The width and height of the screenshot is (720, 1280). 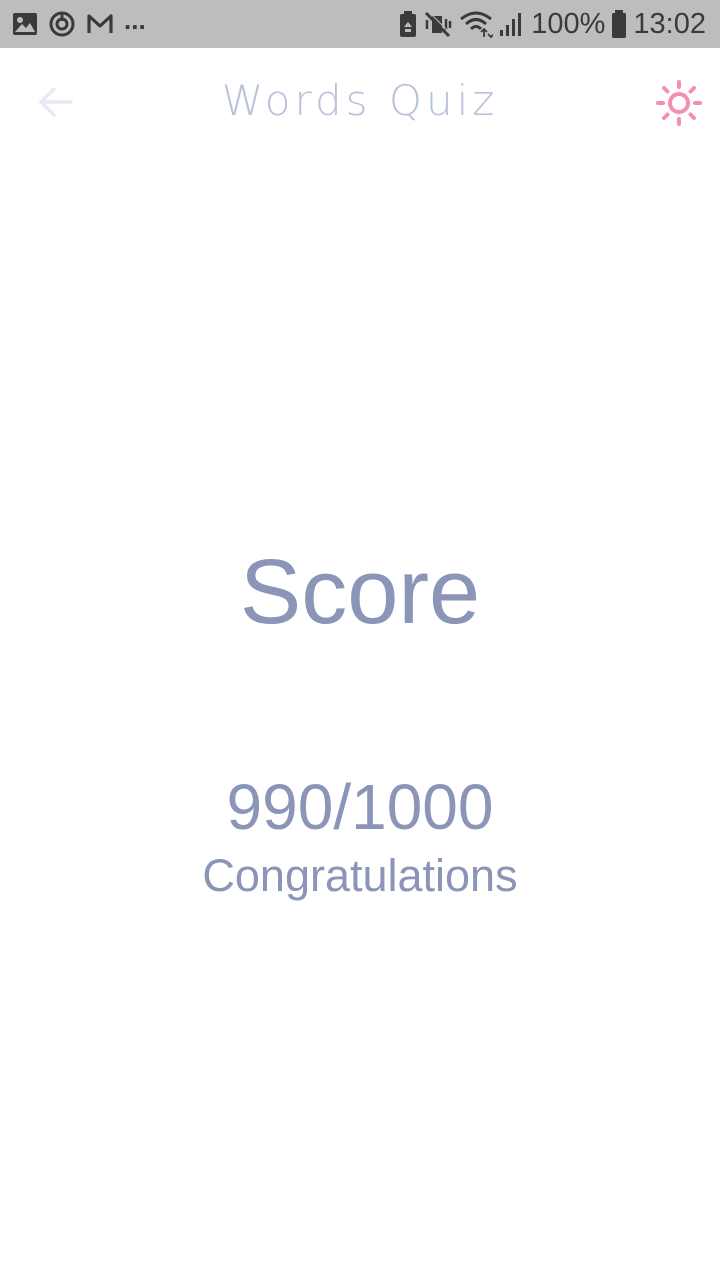 I want to click on mute-icon, so click(x=438, y=24).